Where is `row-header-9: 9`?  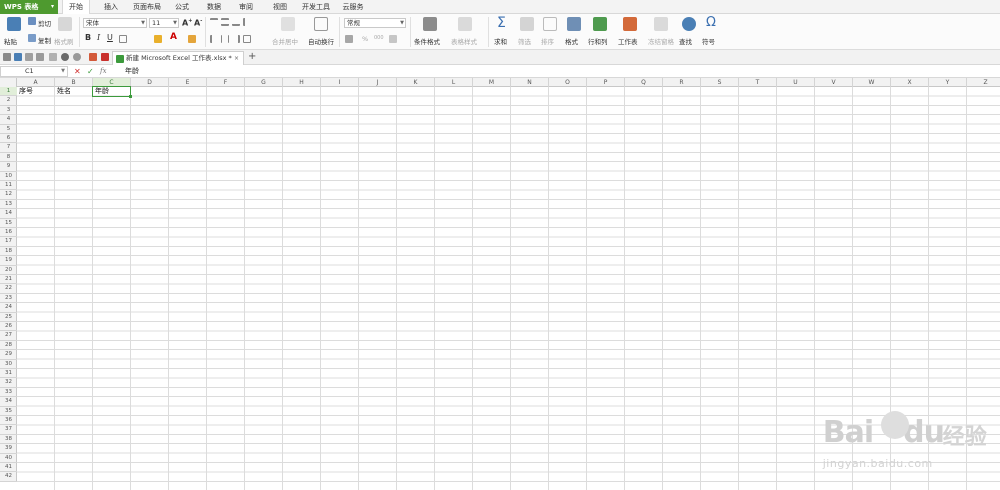 row-header-9: 9 is located at coordinates (8, 167).